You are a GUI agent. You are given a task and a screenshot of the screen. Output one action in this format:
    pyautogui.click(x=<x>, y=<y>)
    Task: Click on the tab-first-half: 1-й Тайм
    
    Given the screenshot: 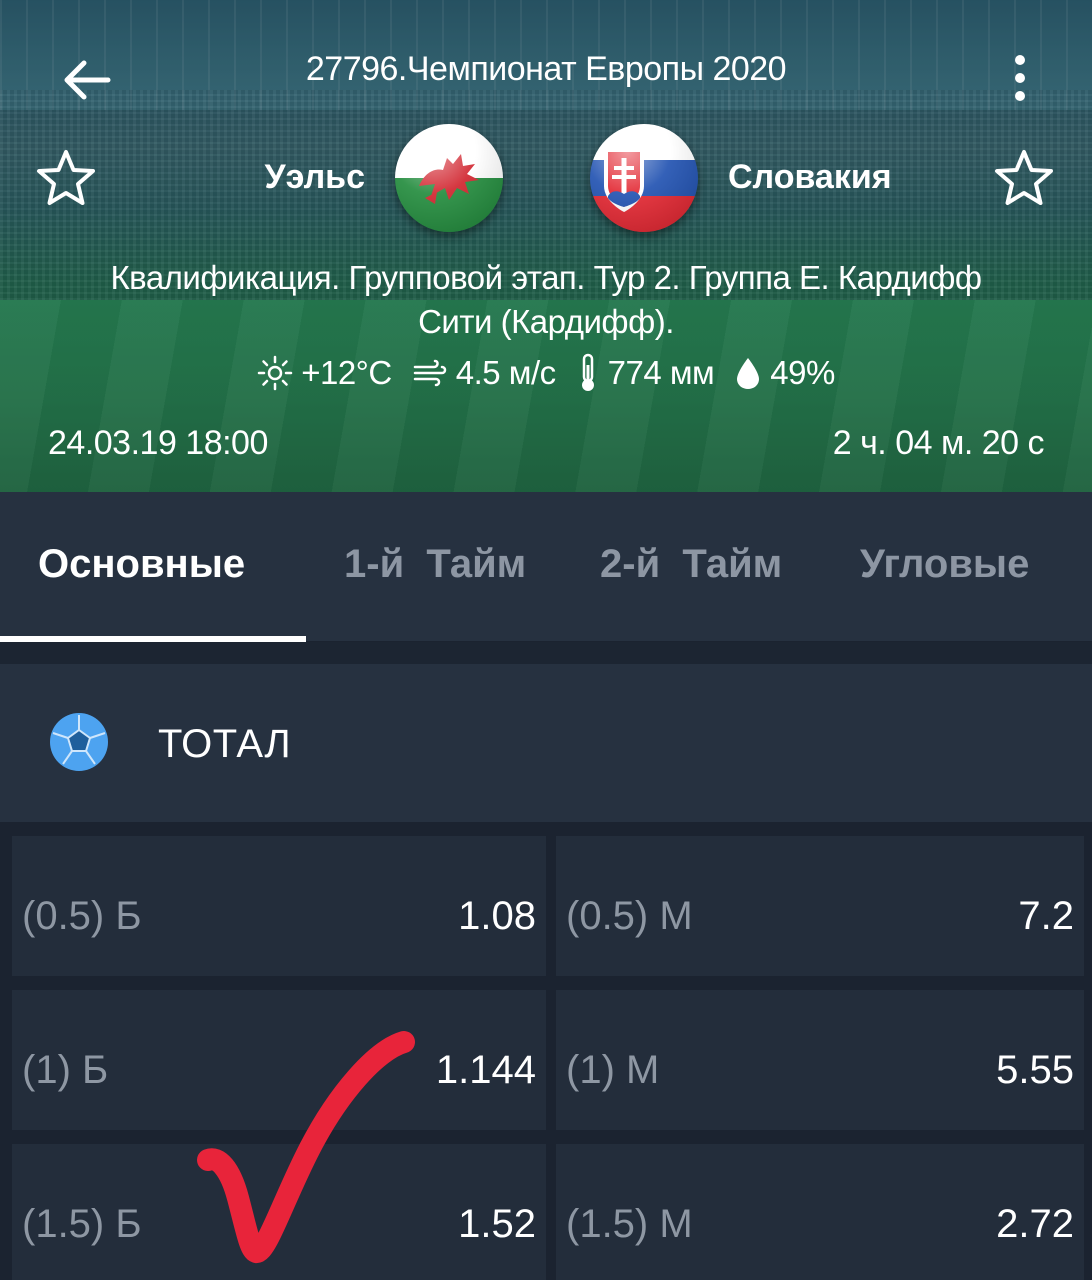 What is the action you would take?
    pyautogui.click(x=435, y=564)
    